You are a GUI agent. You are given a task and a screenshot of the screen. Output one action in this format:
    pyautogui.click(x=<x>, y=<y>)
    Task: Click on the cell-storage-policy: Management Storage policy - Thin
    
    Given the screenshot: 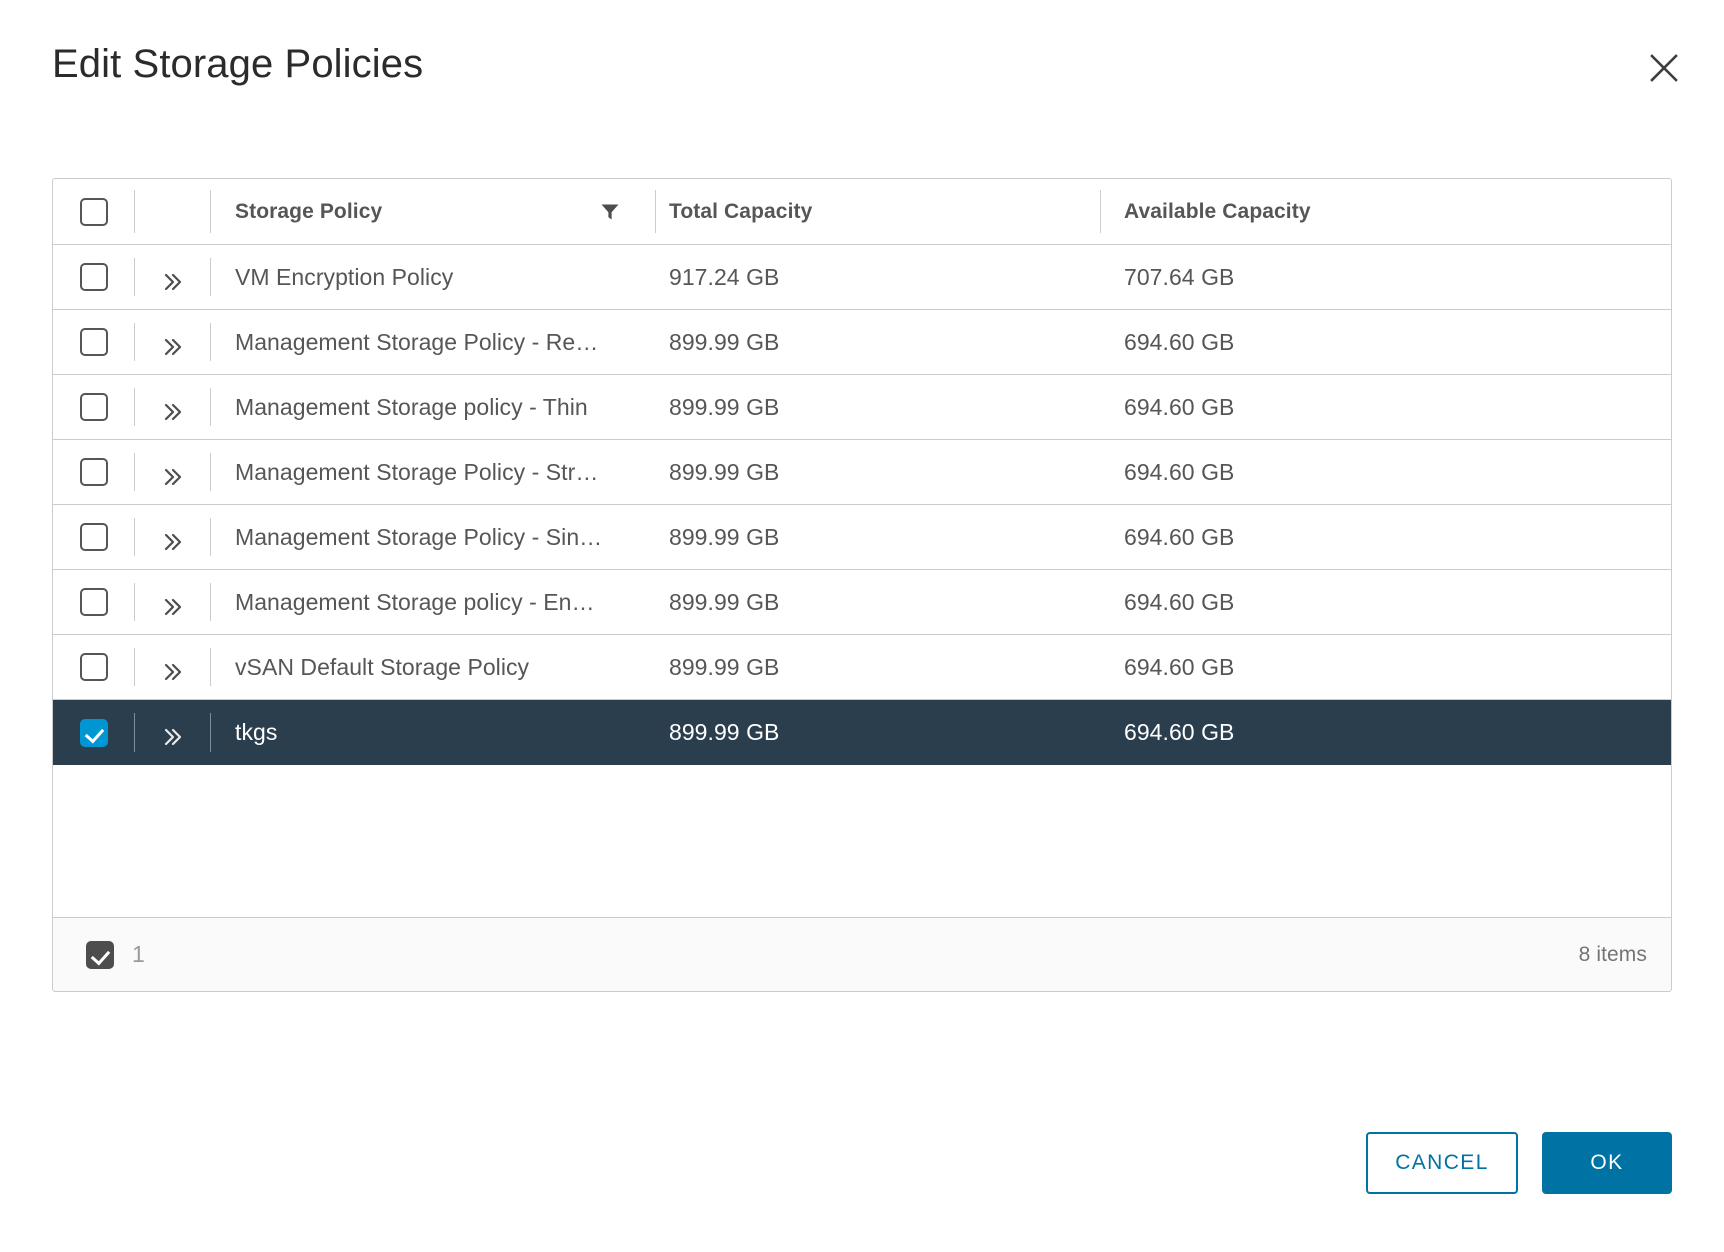 What is the action you would take?
    pyautogui.click(x=433, y=407)
    